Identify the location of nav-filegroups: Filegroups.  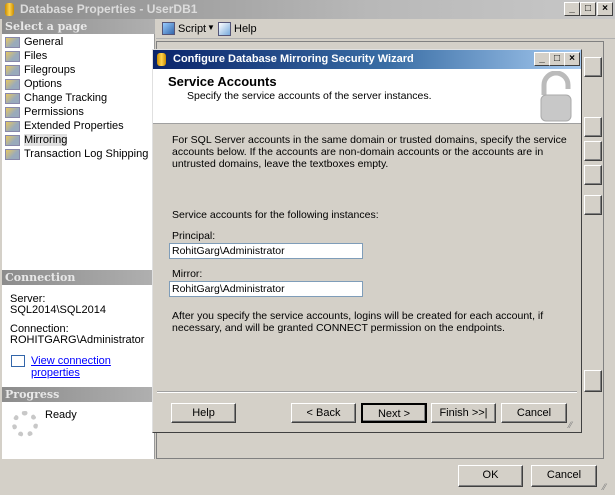
(40, 70).